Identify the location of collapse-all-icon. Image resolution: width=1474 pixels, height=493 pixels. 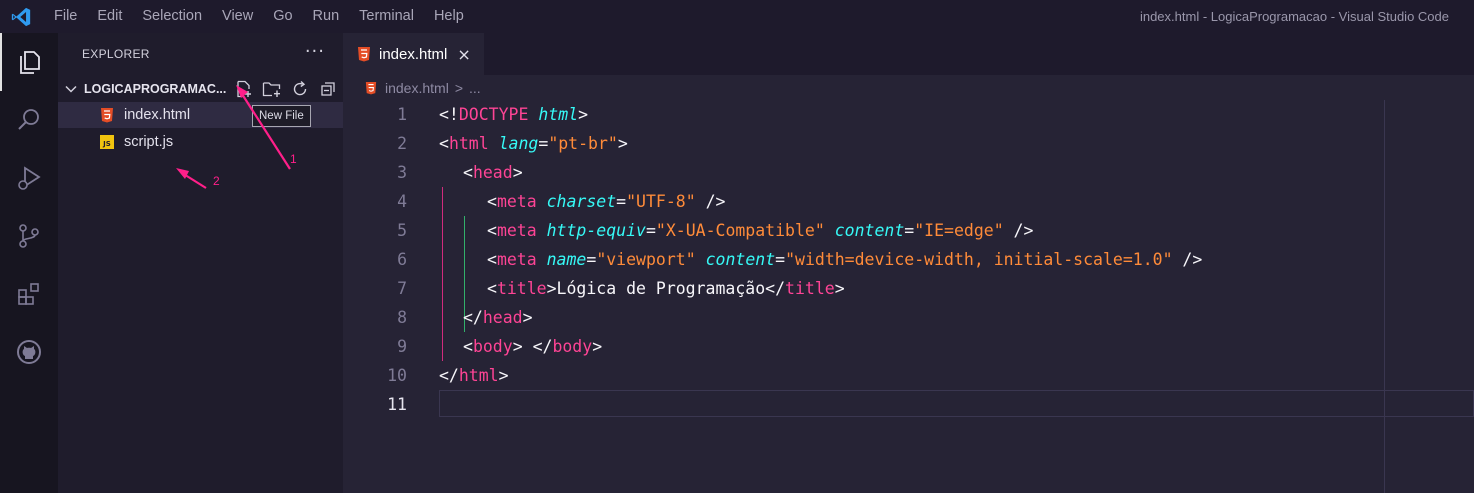
(328, 89).